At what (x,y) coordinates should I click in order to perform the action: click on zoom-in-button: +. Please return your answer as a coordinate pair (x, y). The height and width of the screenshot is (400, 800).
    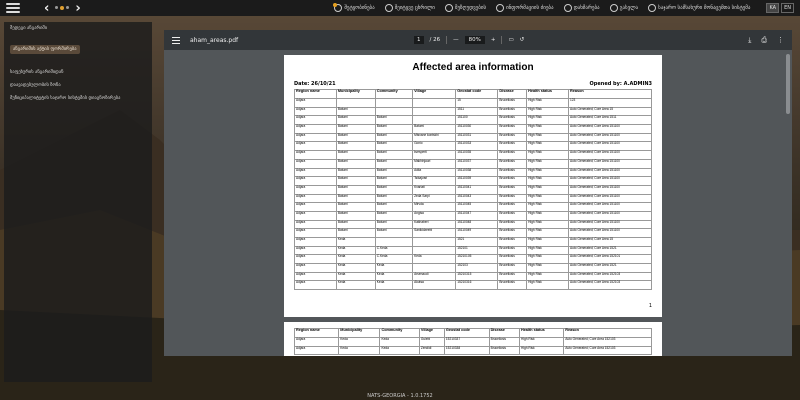
    Looking at the image, I should click on (493, 40).